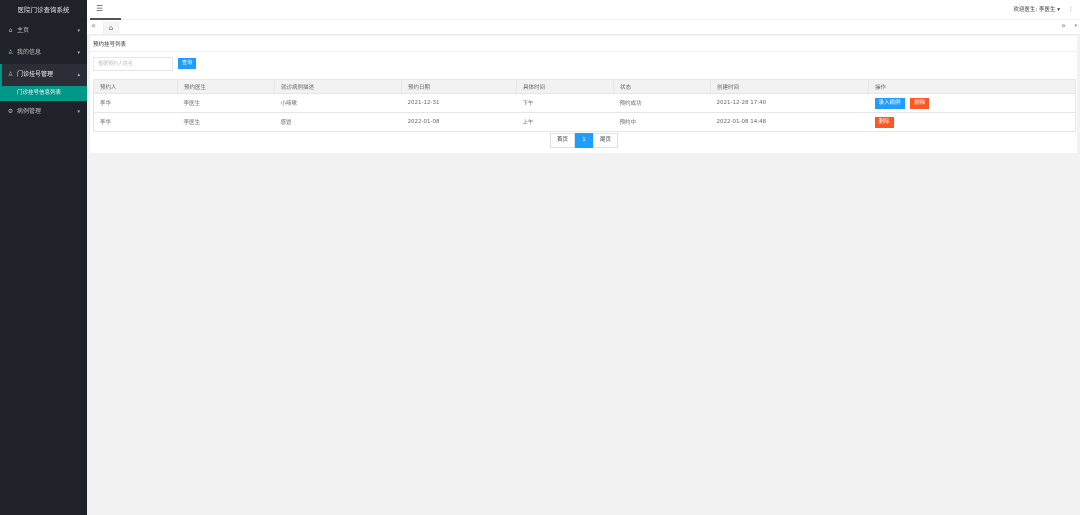 The width and height of the screenshot is (1080, 515). What do you see at coordinates (459, 122) in the screenshot?
I see `table-cell: 2022-01-08` at bounding box center [459, 122].